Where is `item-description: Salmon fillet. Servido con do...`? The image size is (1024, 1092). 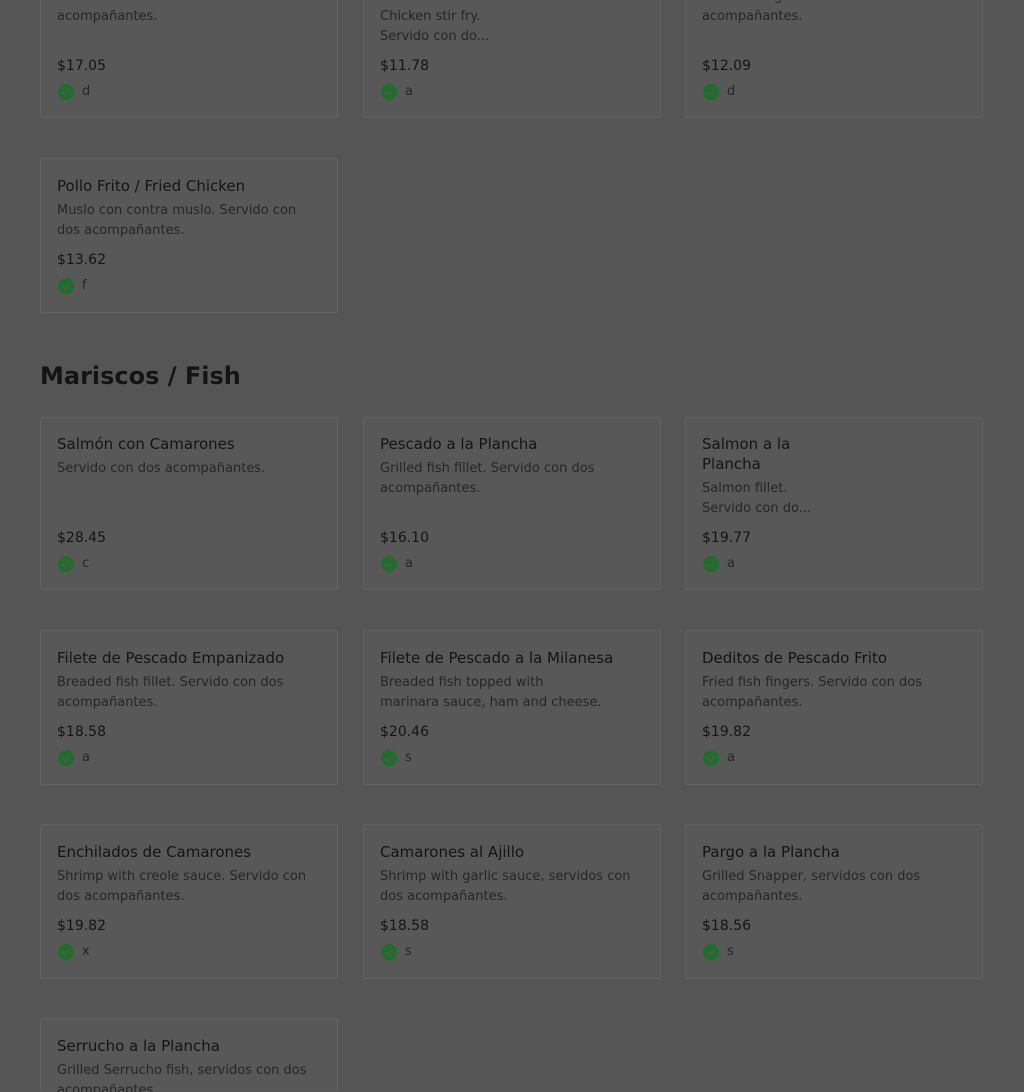
item-description: Salmon fillet. Servido con do... is located at coordinates (757, 498).